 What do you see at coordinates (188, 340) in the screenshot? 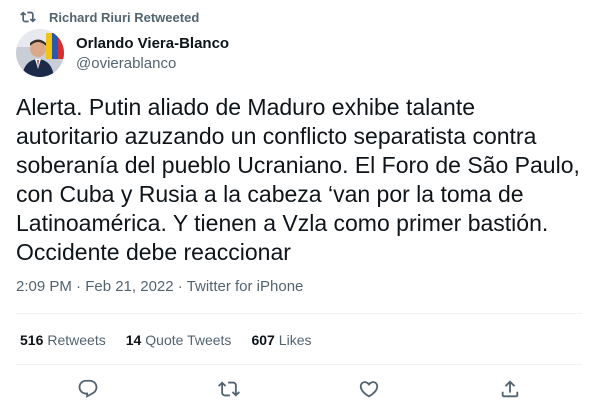
I see `quote-tweets-label: Quote Tweets` at bounding box center [188, 340].